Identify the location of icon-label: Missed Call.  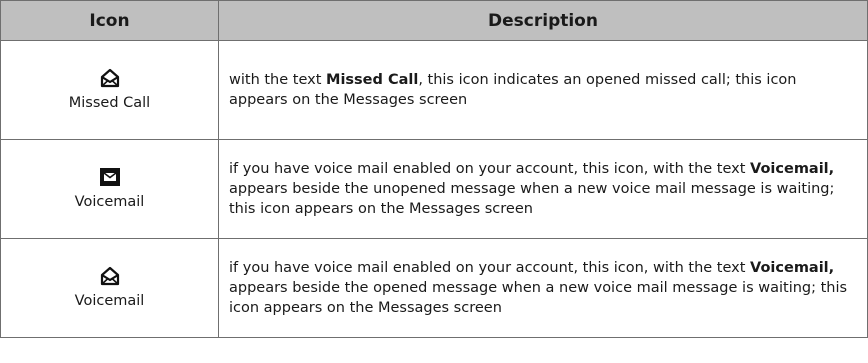
(109, 103).